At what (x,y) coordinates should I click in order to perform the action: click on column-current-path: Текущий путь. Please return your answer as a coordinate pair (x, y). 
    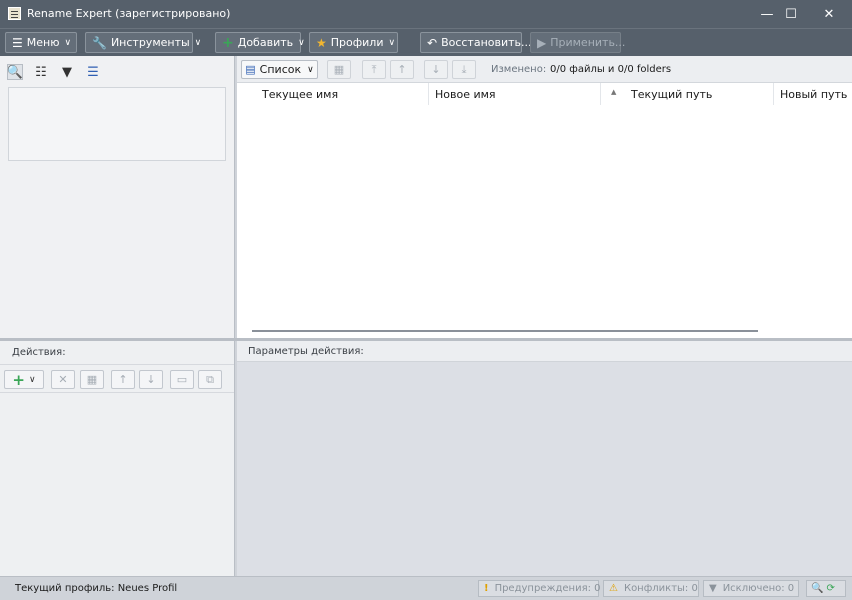
    Looking at the image, I should click on (699, 94).